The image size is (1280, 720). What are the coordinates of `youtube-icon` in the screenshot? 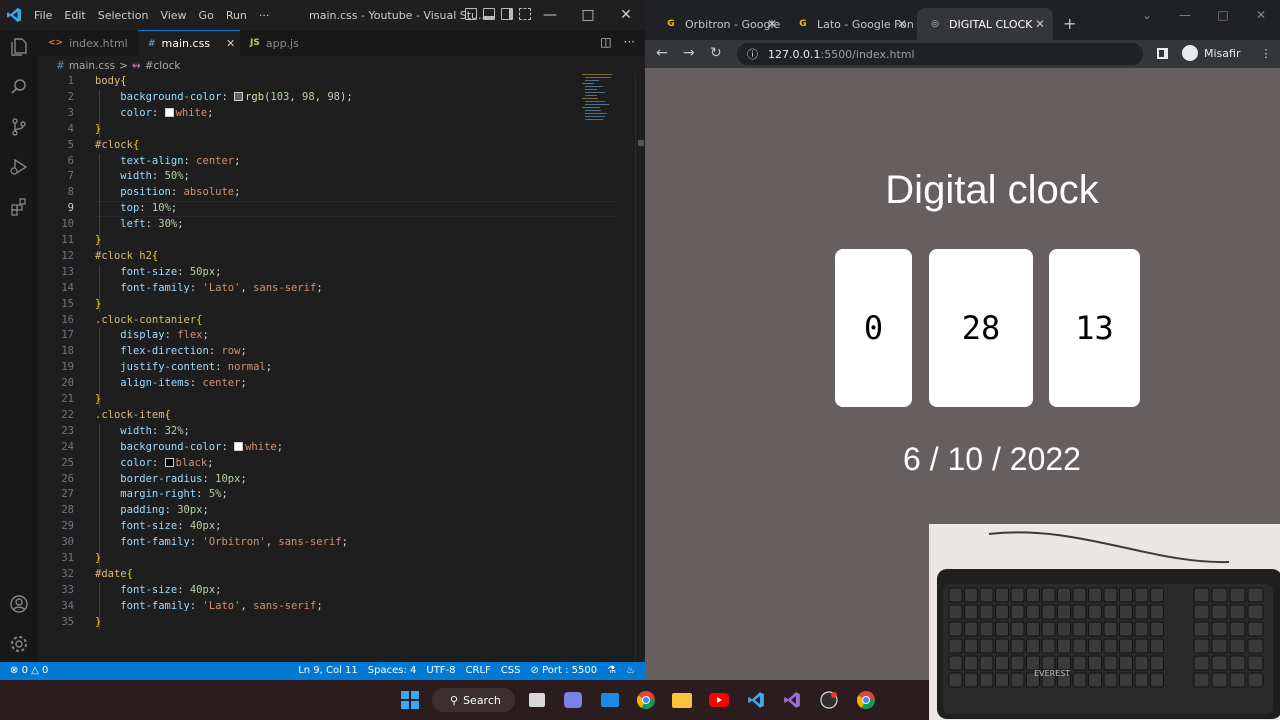 It's located at (719, 700).